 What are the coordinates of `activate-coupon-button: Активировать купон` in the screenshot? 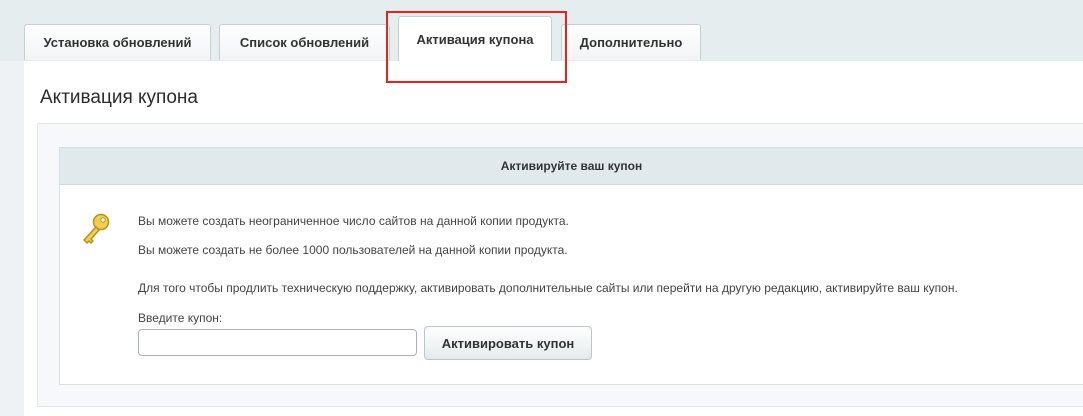 It's located at (508, 343).